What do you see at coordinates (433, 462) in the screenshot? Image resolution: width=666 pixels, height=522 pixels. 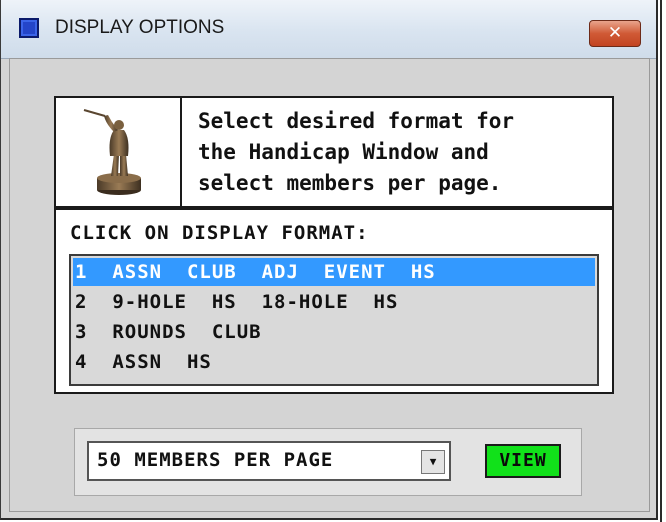 I see `chevron-down-icon: ▼` at bounding box center [433, 462].